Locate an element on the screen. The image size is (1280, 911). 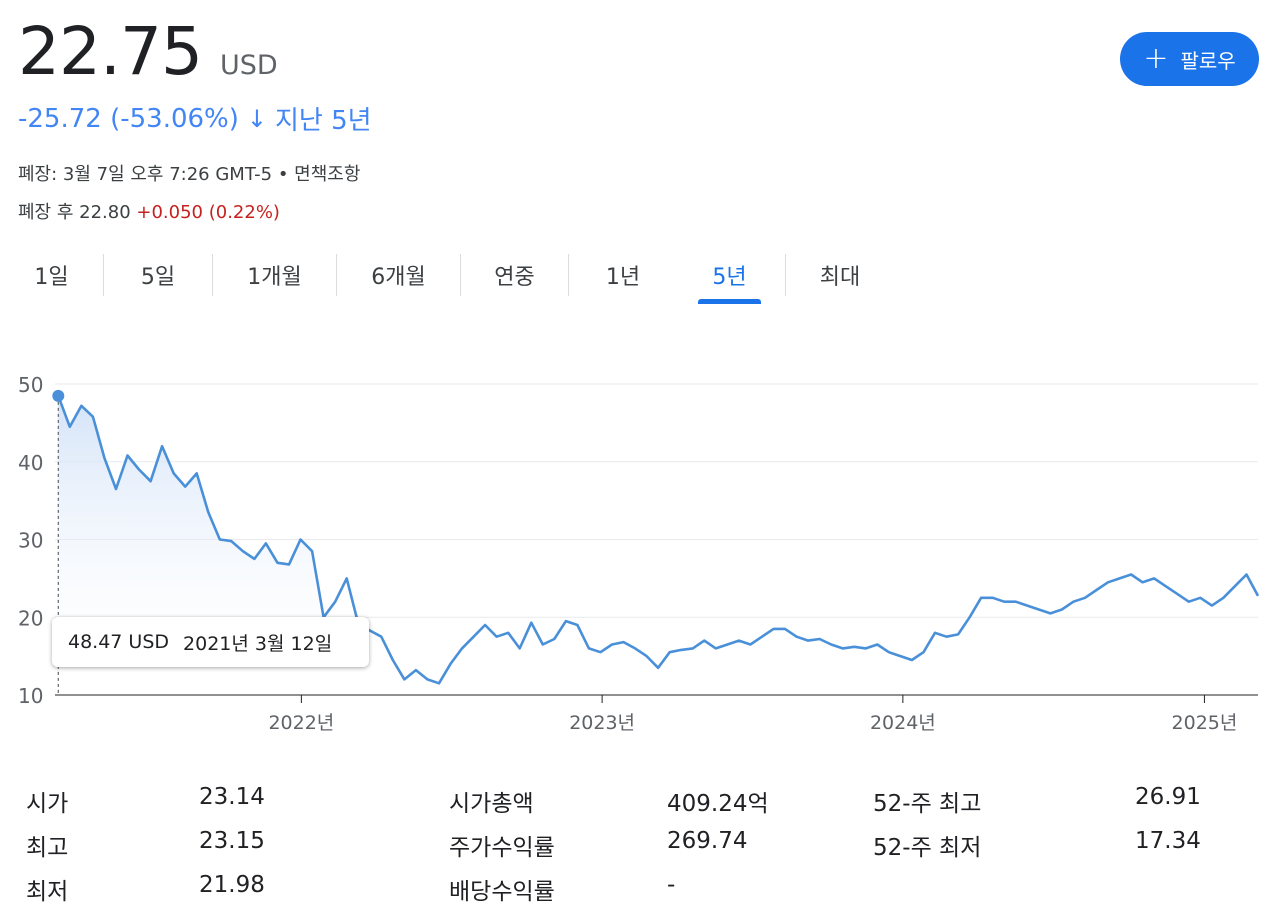
stat-value-52w-low: 17.34 is located at coordinates (1168, 841).